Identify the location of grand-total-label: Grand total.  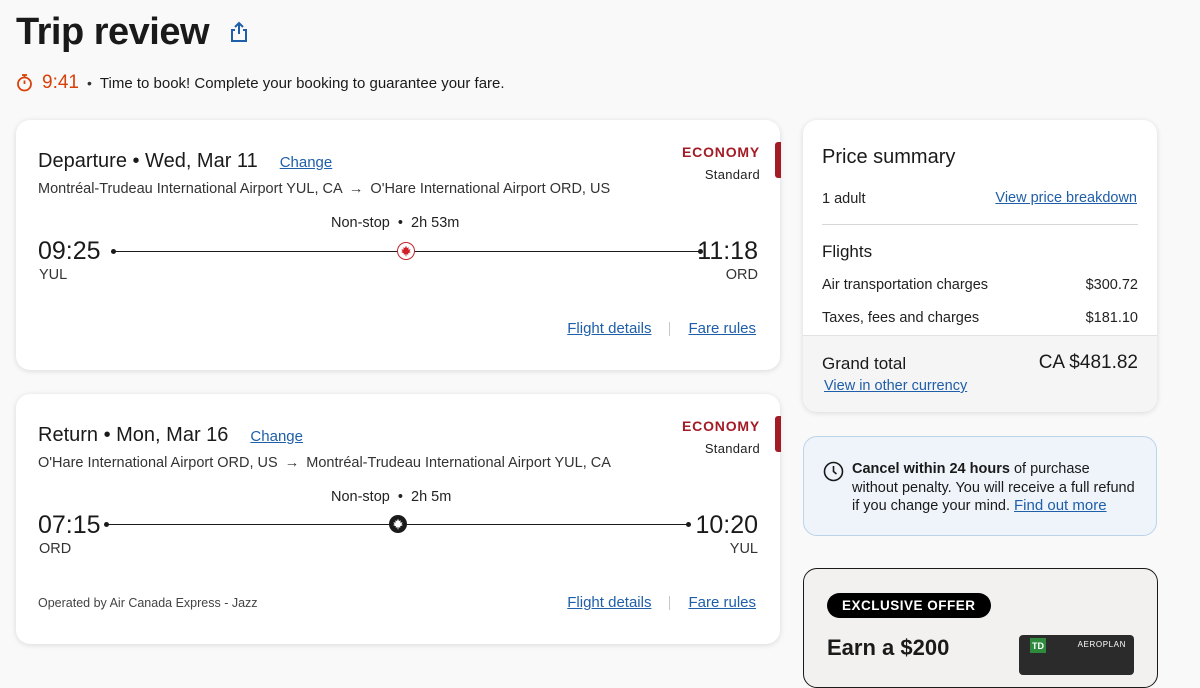
(864, 363).